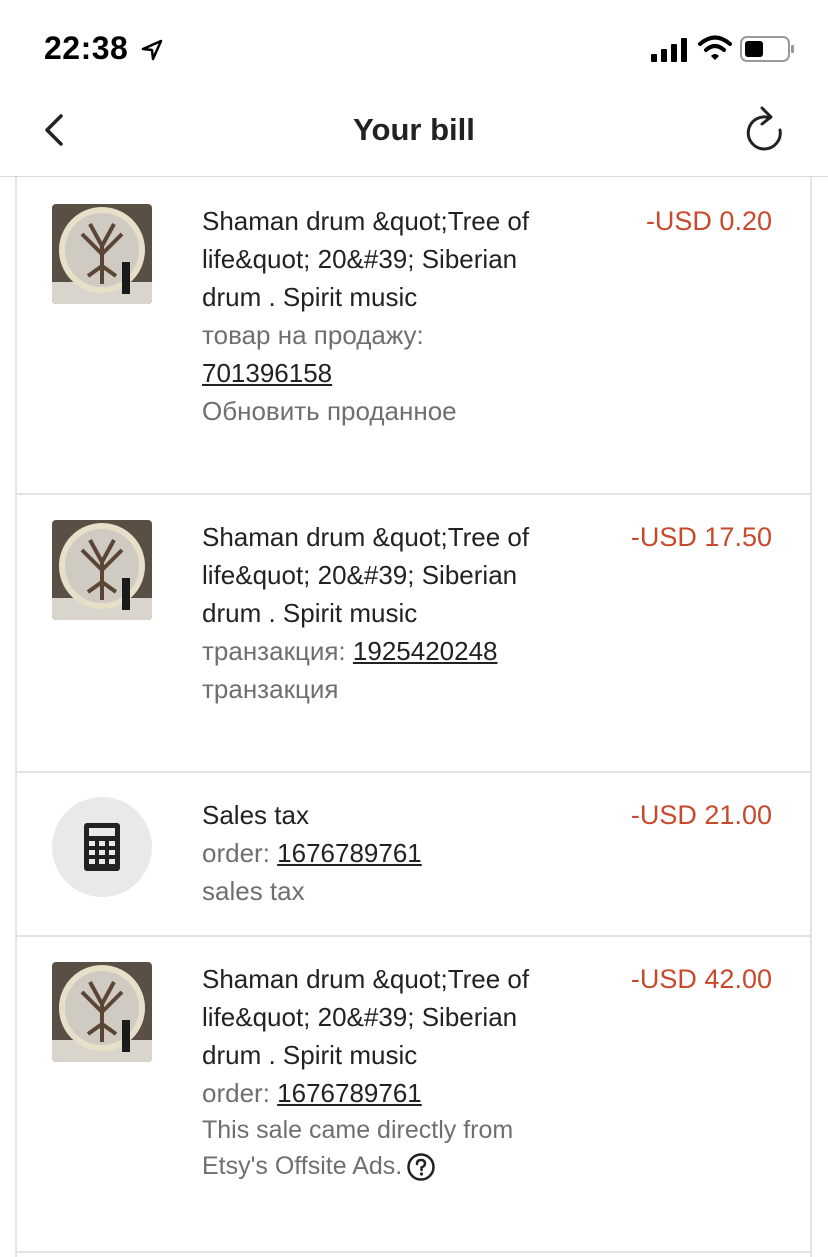  What do you see at coordinates (253, 891) in the screenshot?
I see `item-type: sales tax` at bounding box center [253, 891].